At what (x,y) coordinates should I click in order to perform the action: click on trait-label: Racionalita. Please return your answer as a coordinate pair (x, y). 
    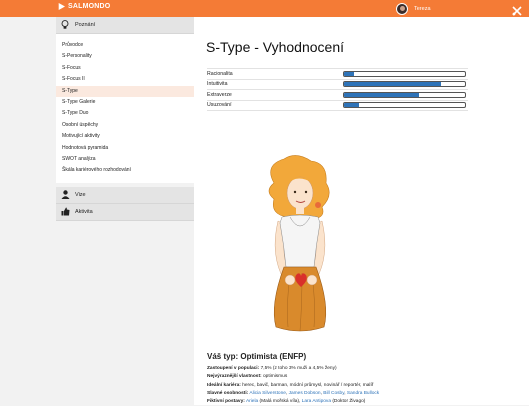
    Looking at the image, I should click on (220, 73).